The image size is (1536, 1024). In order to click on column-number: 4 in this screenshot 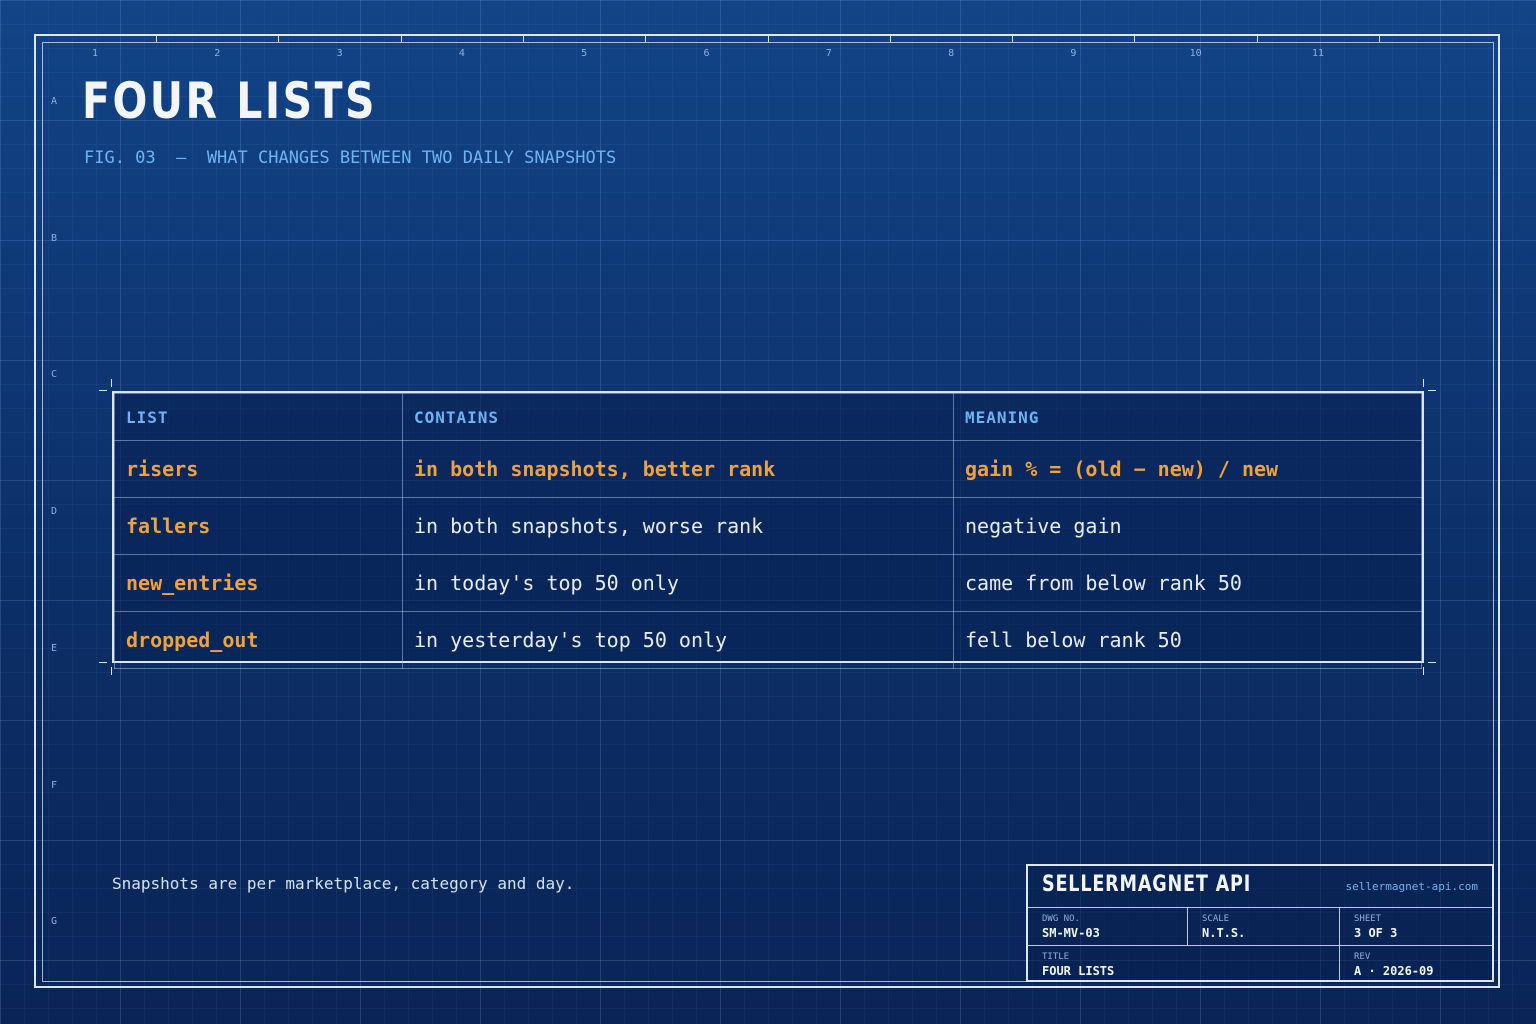, I will do `click(461, 53)`.